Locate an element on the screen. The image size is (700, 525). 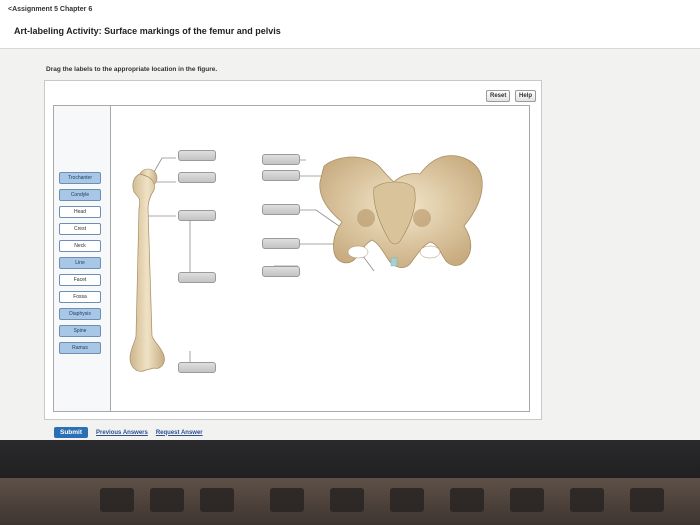
pelvis-bone is located at coordinates (401, 211).